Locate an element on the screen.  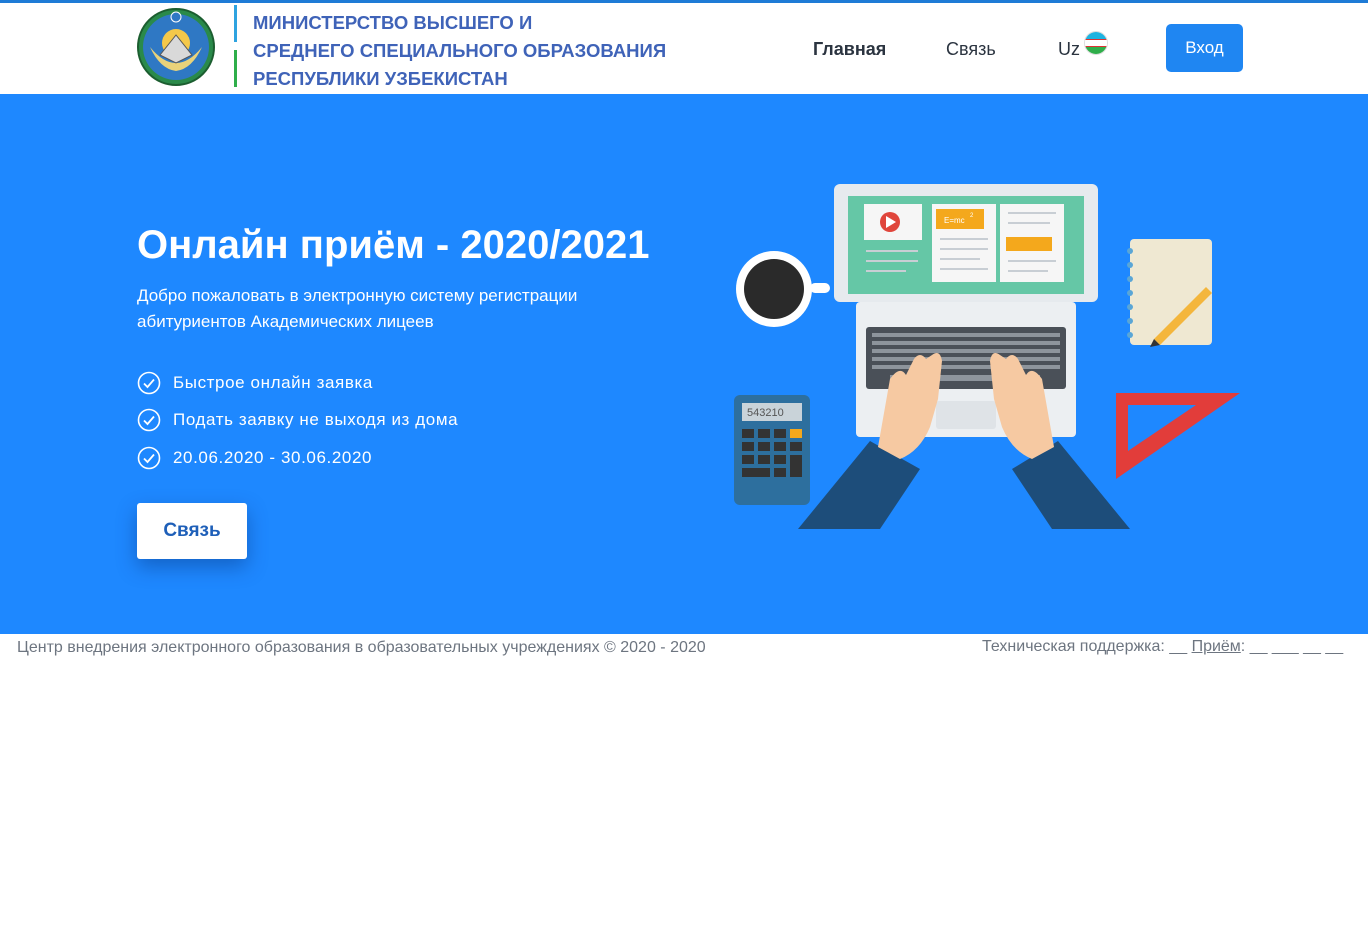
language-switcher: Uz is located at coordinates (1083, 45).